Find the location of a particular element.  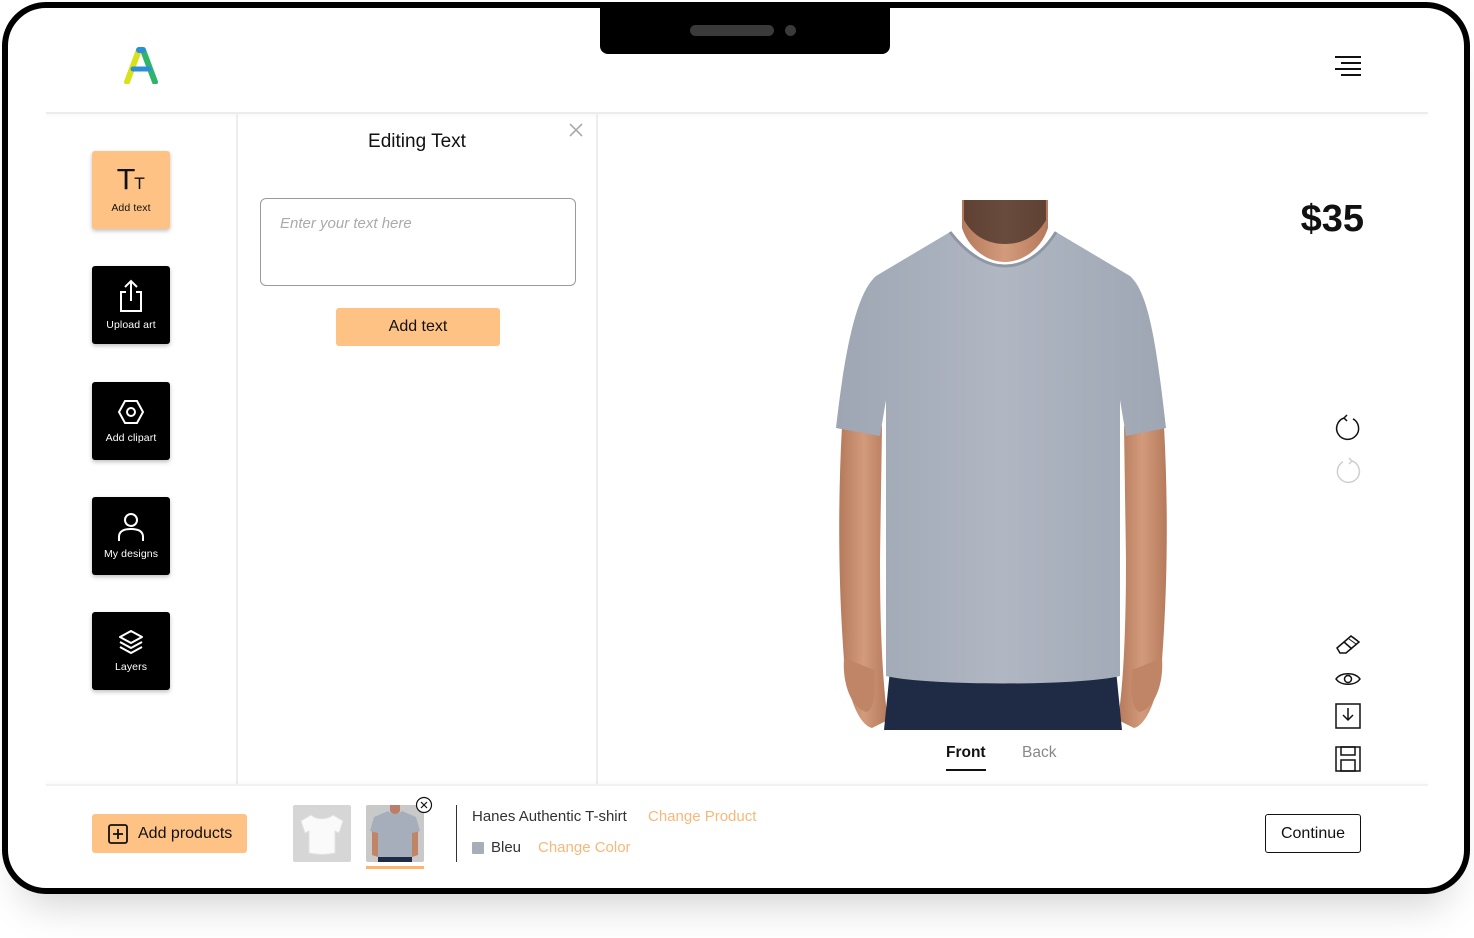

tool-layers: Layers is located at coordinates (131, 651).